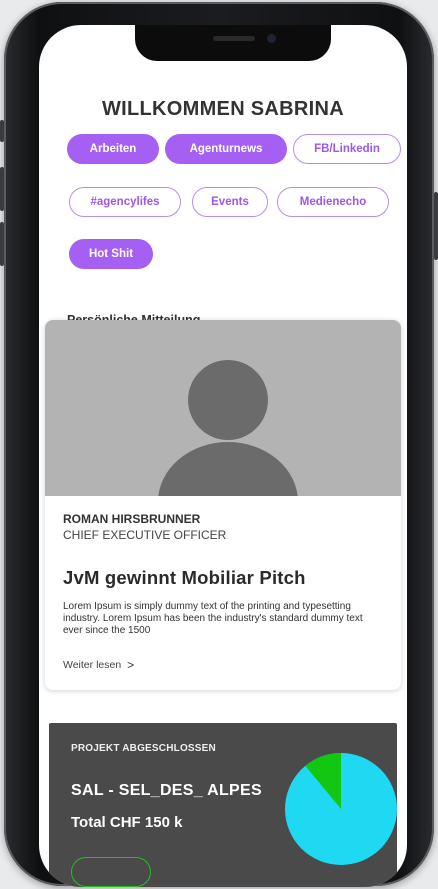  Describe the element at coordinates (271, 38) in the screenshot. I see `camera-icon` at that location.